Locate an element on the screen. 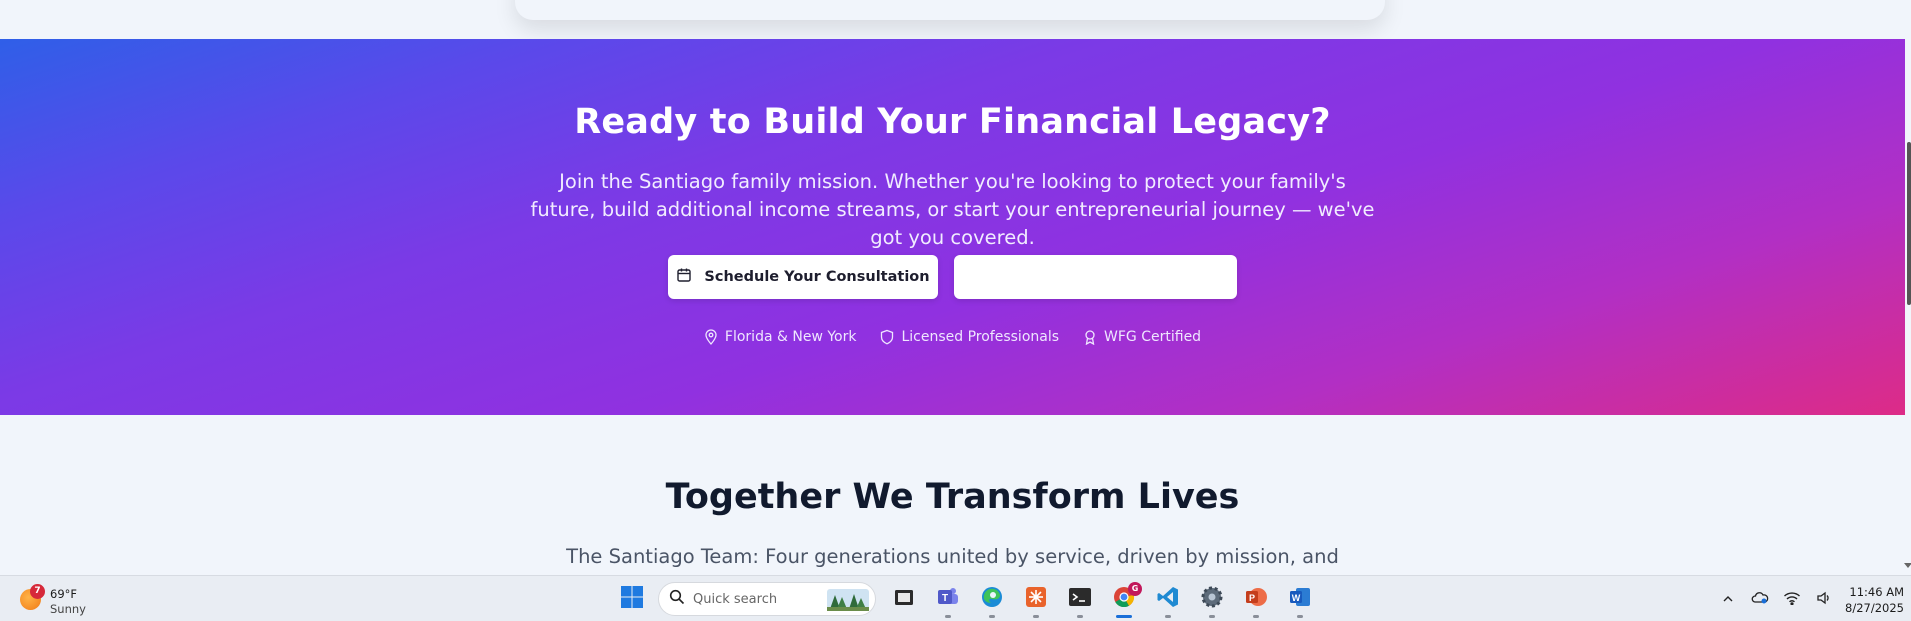 The width and height of the screenshot is (1911, 621). weather-badge: 7 is located at coordinates (37, 591).